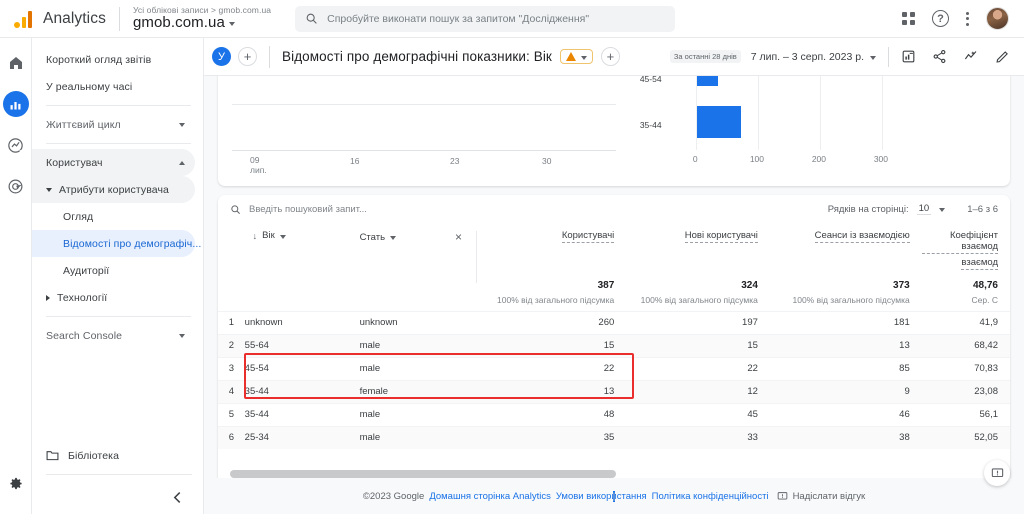 Image resolution: width=1024 pixels, height=514 pixels. Describe the element at coordinates (247, 56) in the screenshot. I see `add-comparison-button: +` at that location.